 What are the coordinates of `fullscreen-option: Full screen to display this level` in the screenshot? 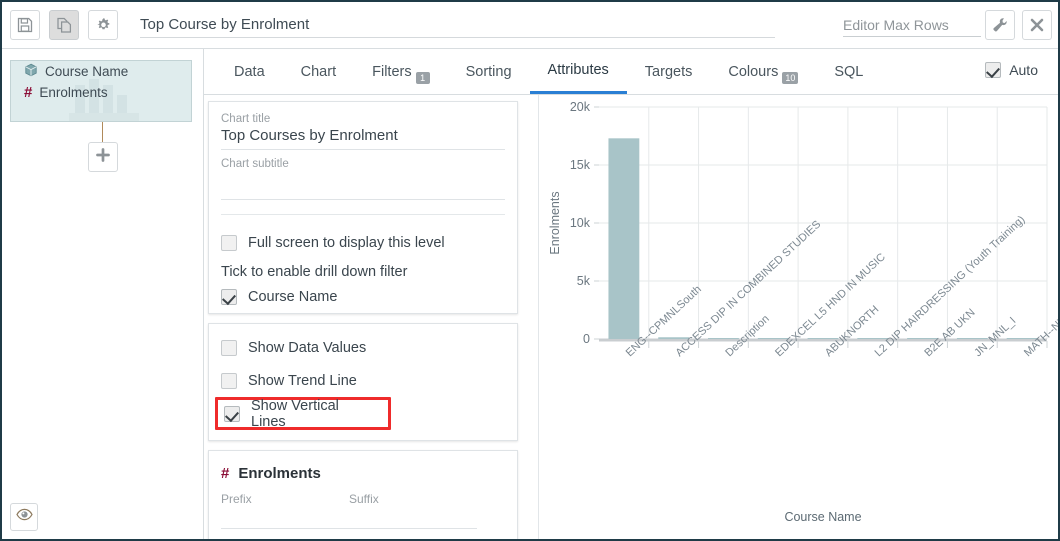 It's located at (363, 242).